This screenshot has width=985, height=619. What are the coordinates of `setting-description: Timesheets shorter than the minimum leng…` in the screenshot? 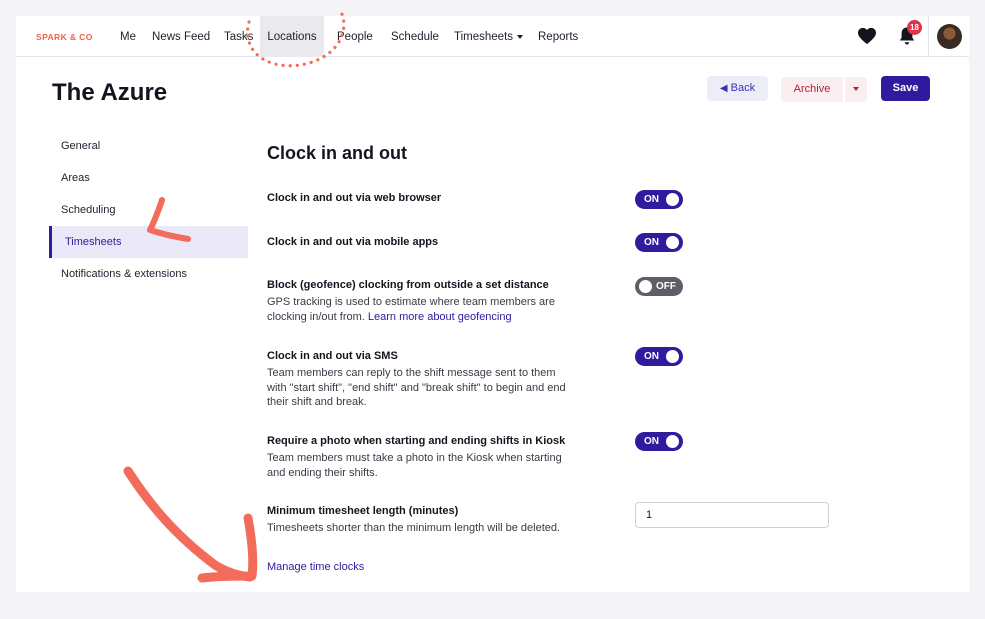 It's located at (414, 528).